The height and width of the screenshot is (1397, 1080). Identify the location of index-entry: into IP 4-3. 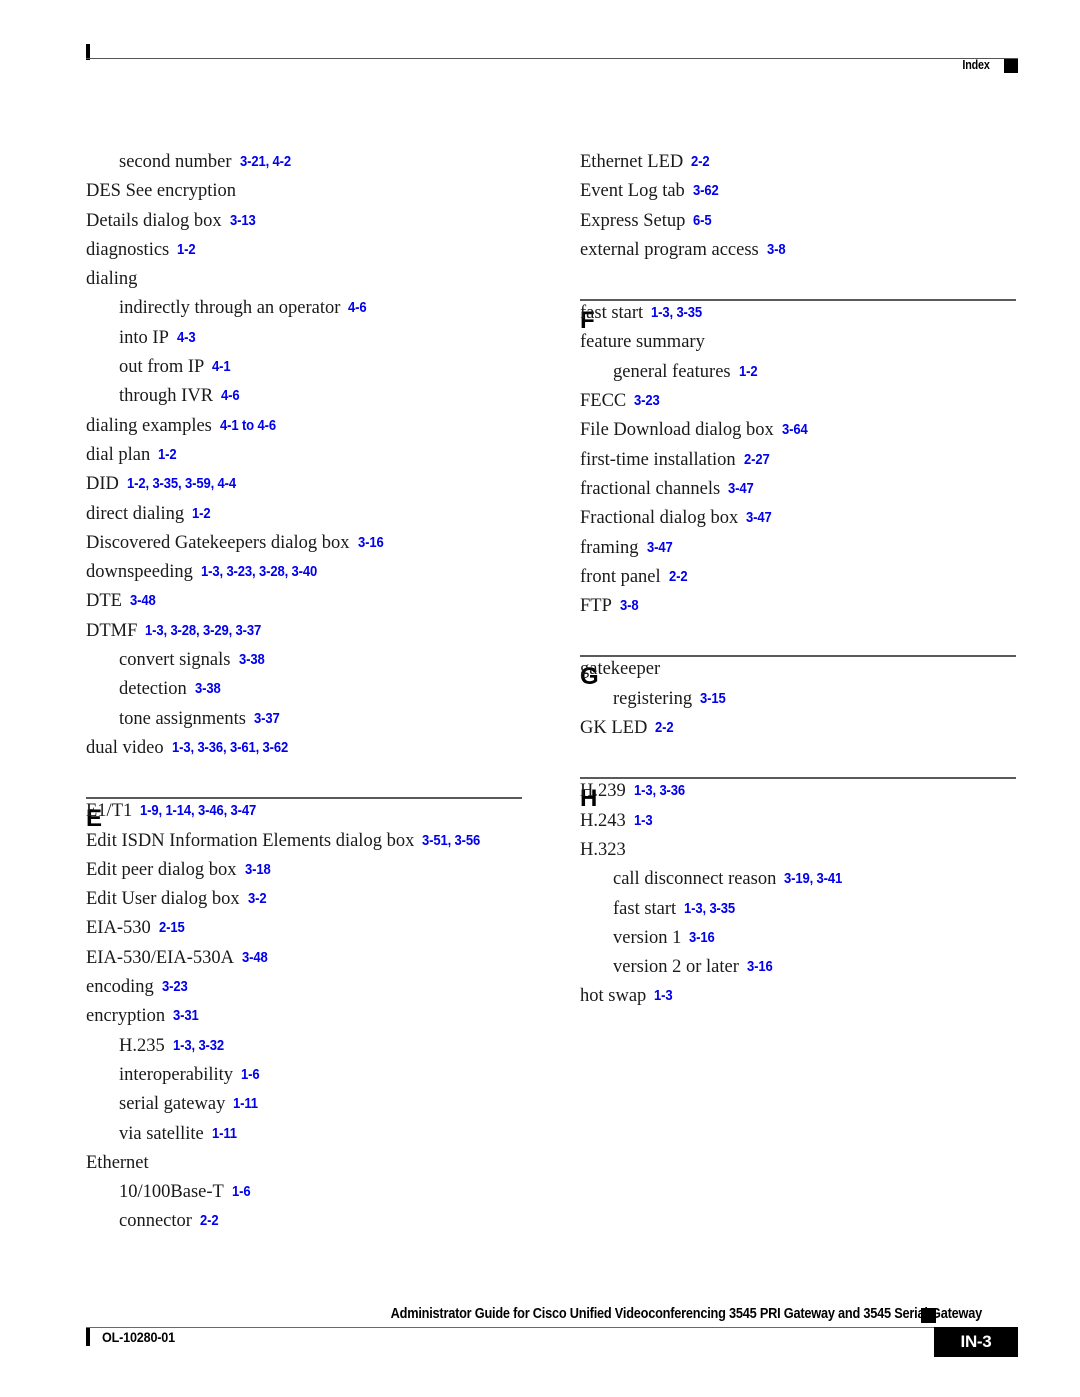
(306, 338).